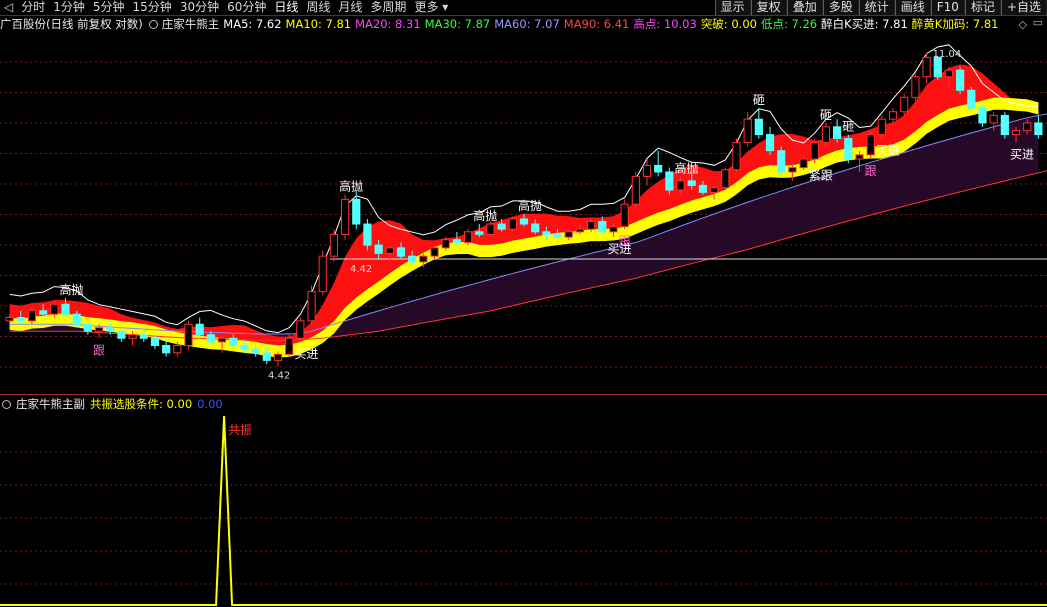  Describe the element at coordinates (109, 7) in the screenshot. I see `period-tab-2: 5分钟` at that location.